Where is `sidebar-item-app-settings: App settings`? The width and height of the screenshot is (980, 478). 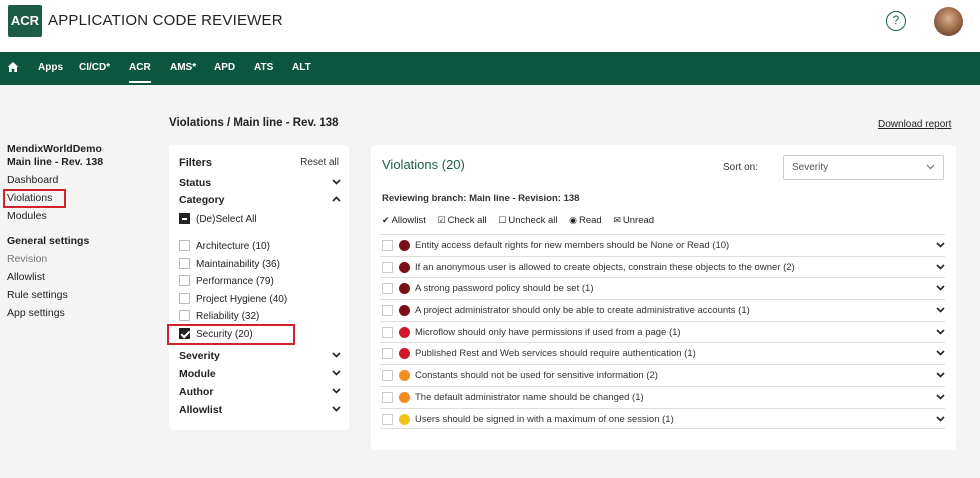 sidebar-item-app-settings: App settings is located at coordinates (62, 313).